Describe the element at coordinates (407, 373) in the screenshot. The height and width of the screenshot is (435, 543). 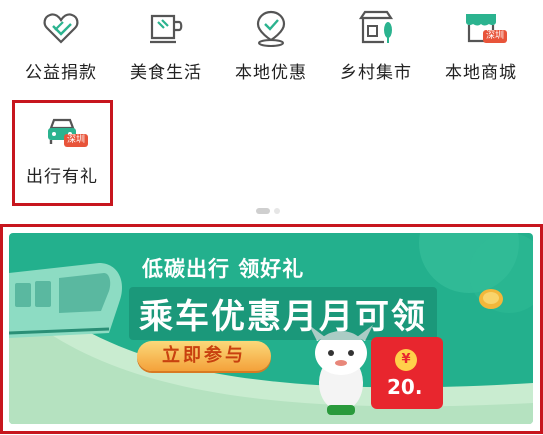
I see `red-envelope-coupon: ¥ 20.` at that location.